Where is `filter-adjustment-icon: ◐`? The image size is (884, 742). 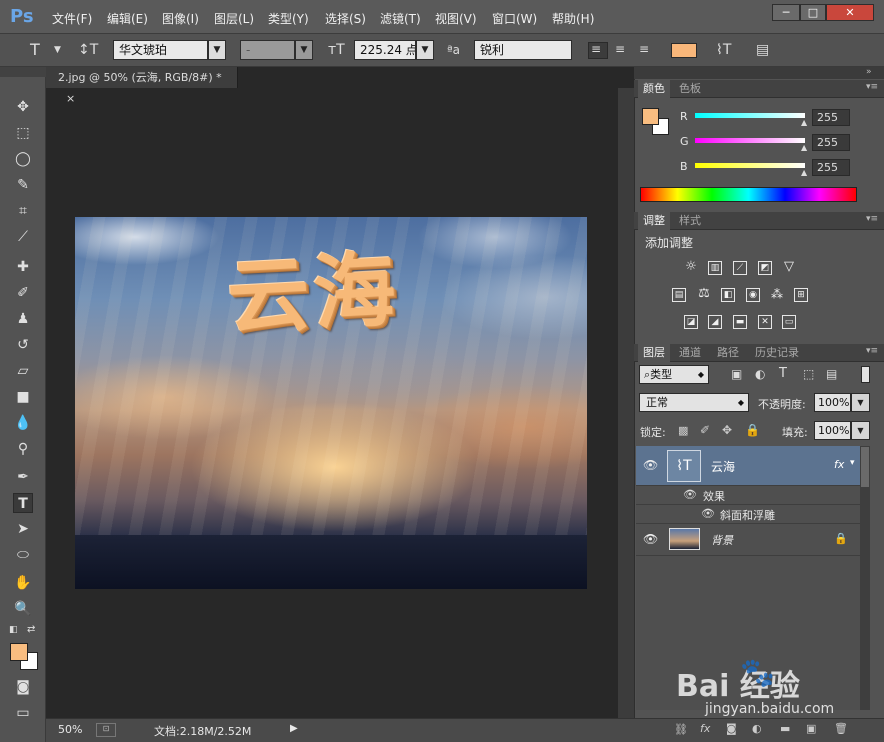
filter-adjustment-icon: ◐ is located at coordinates (760, 374).